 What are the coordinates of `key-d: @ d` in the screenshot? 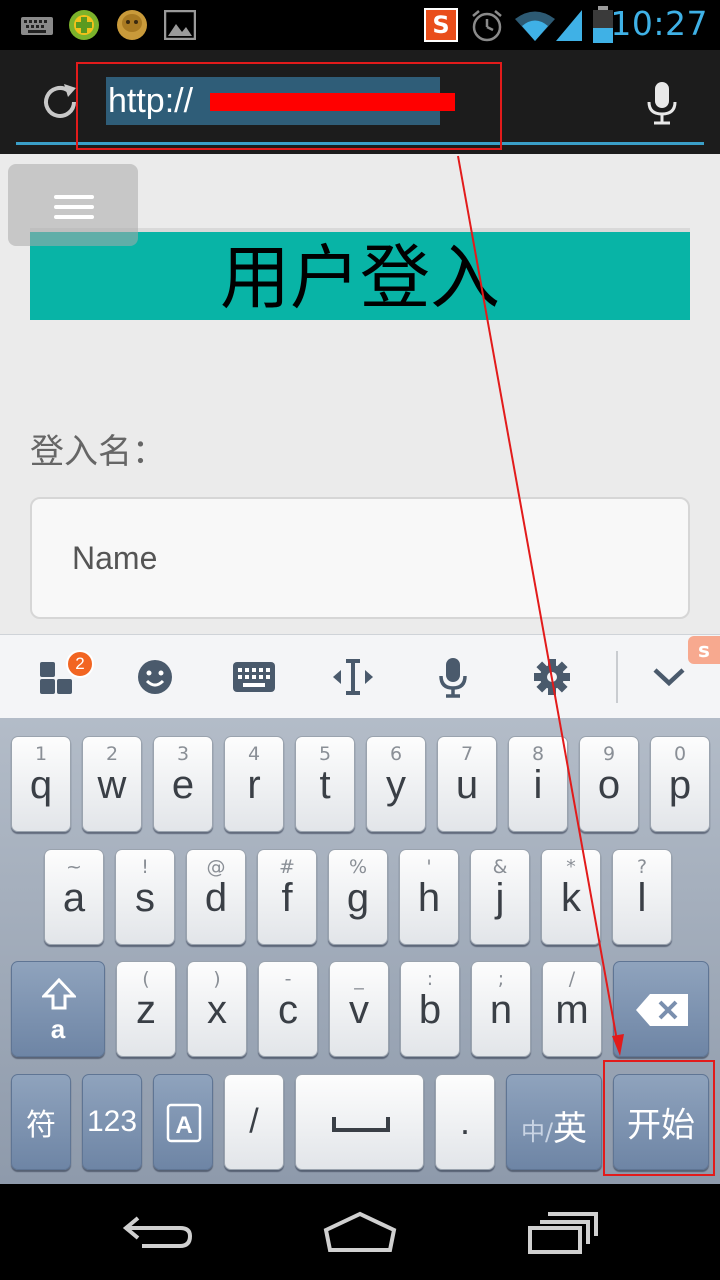 It's located at (216, 897).